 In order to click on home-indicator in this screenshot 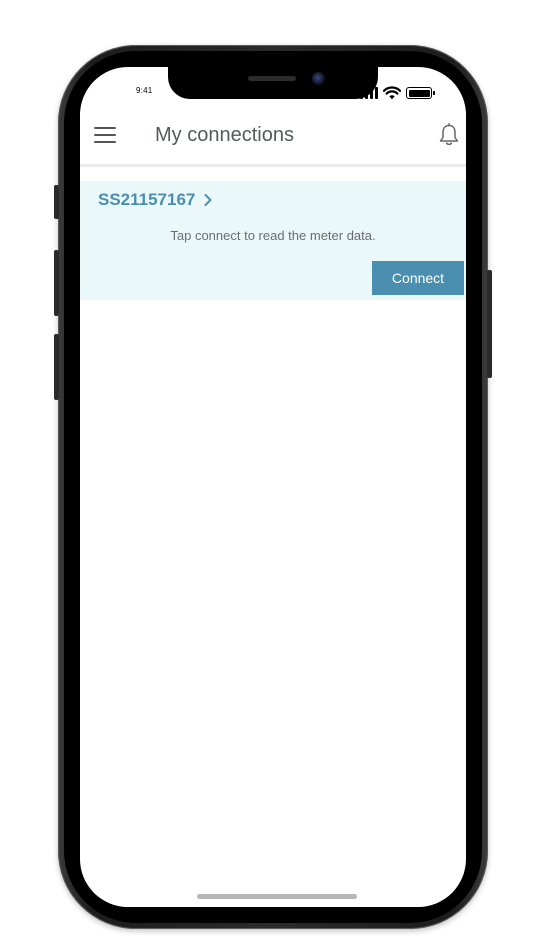, I will do `click(277, 896)`.